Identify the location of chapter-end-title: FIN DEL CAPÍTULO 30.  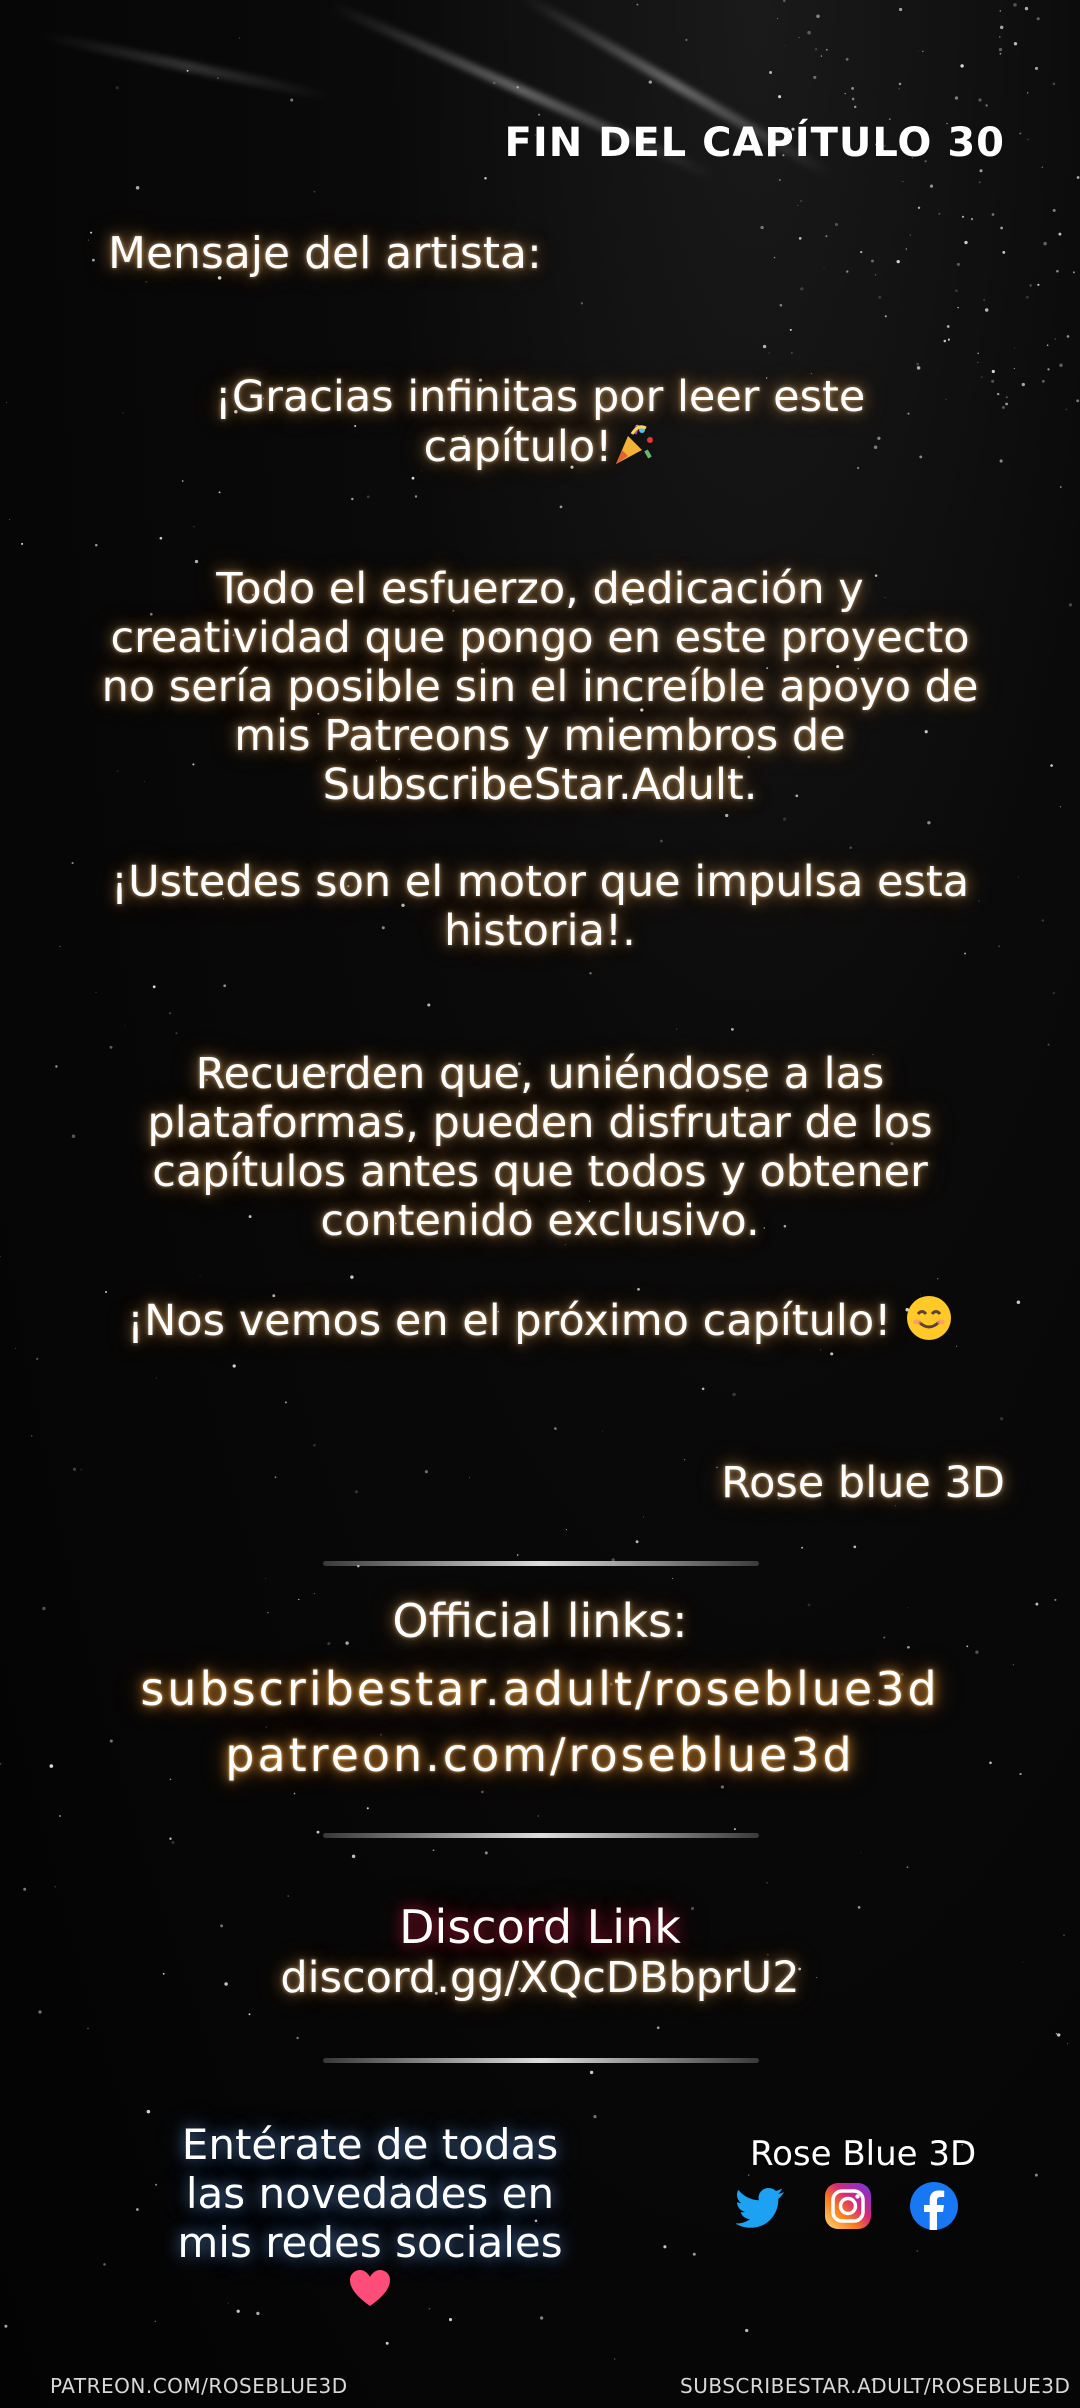
(754, 143).